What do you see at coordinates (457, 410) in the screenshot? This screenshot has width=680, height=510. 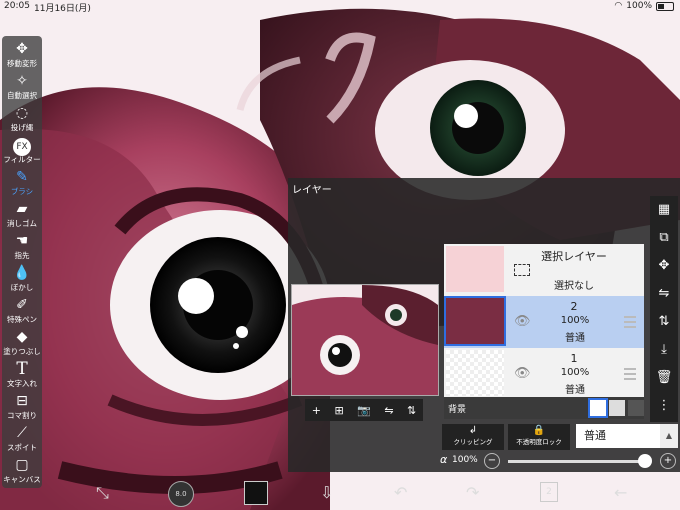 I see `background-label: 背景` at bounding box center [457, 410].